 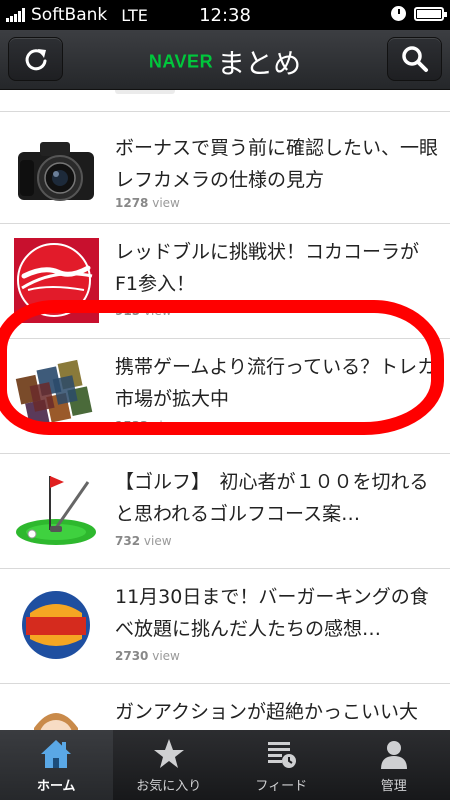 I want to click on camera-icon, so click(x=56, y=172).